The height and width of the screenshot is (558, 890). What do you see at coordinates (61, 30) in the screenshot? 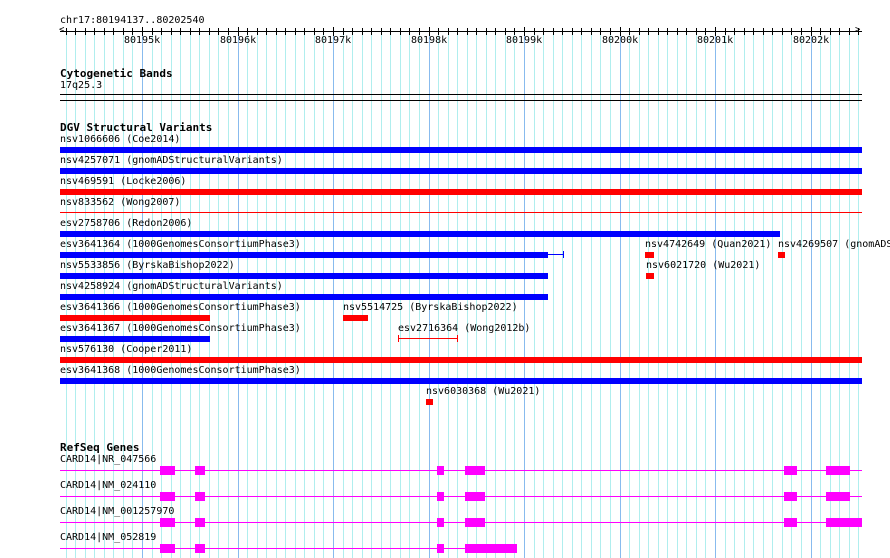
I see `ruler-left-arrow-icon: <` at bounding box center [61, 30].